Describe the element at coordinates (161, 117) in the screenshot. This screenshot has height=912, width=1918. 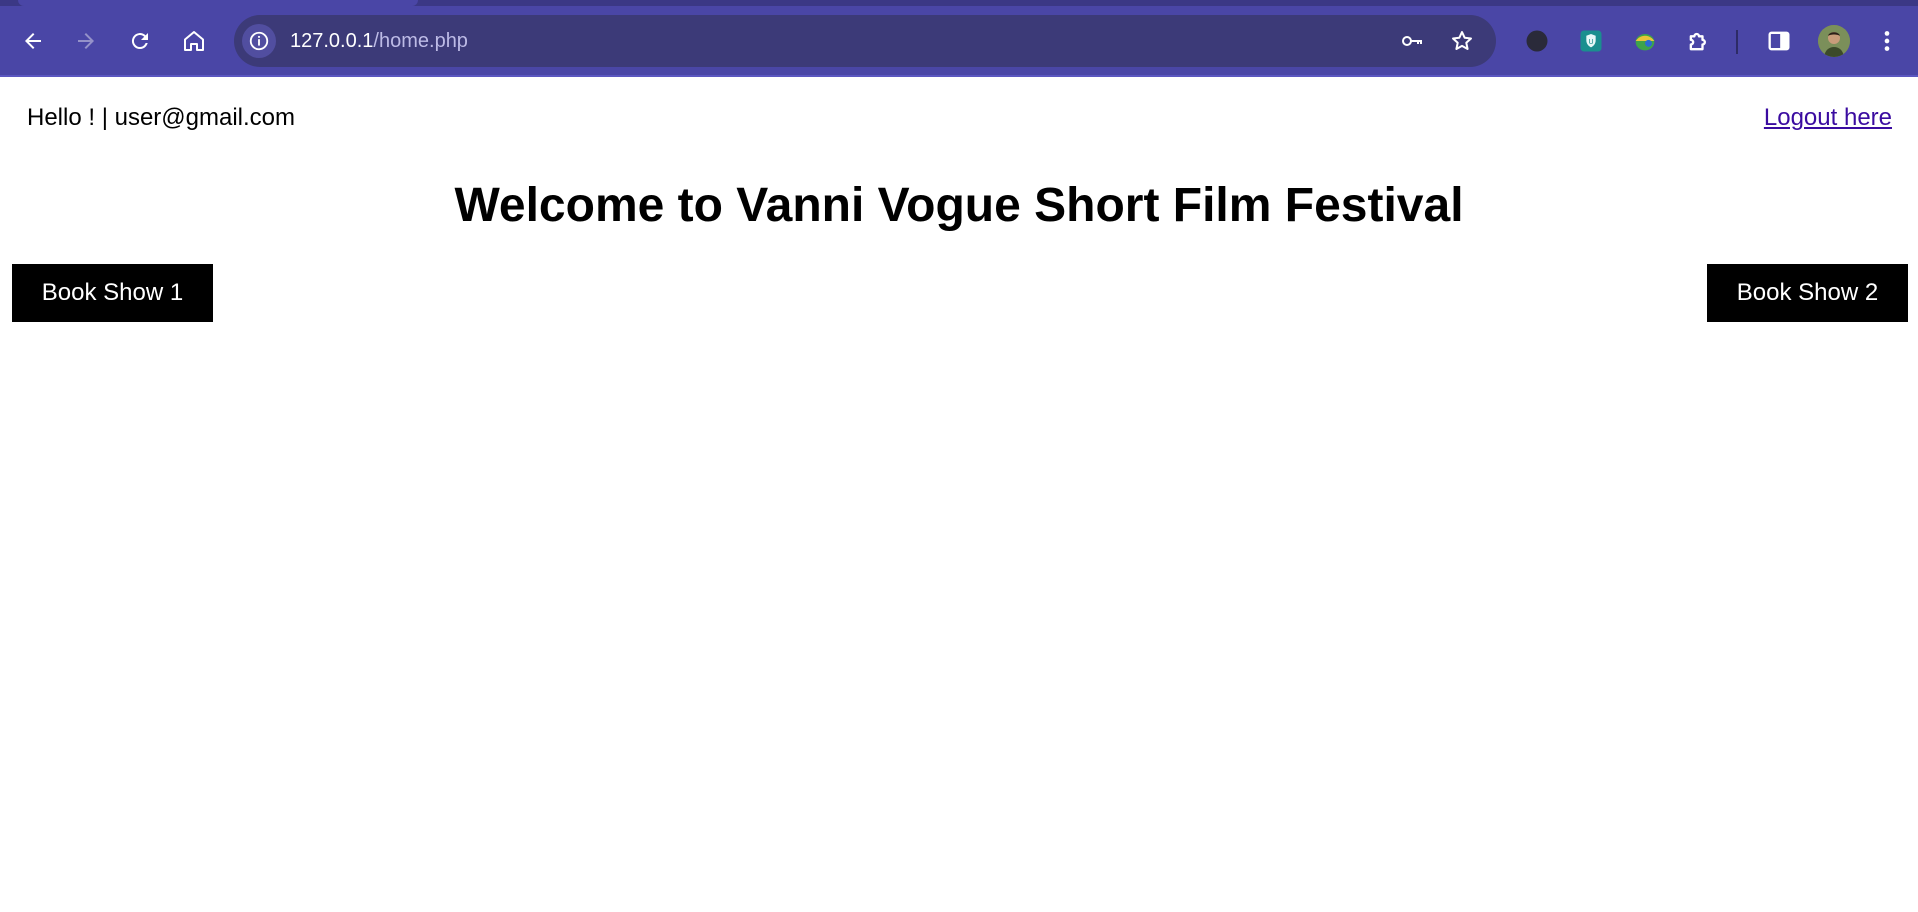
I see `user-greeting: Hello ! | user@gmail.com` at that location.